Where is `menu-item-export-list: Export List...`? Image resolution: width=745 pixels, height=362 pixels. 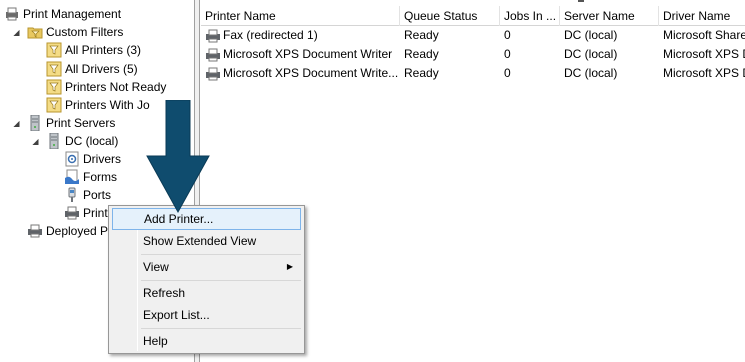 menu-item-export-list: Export List... is located at coordinates (206, 315).